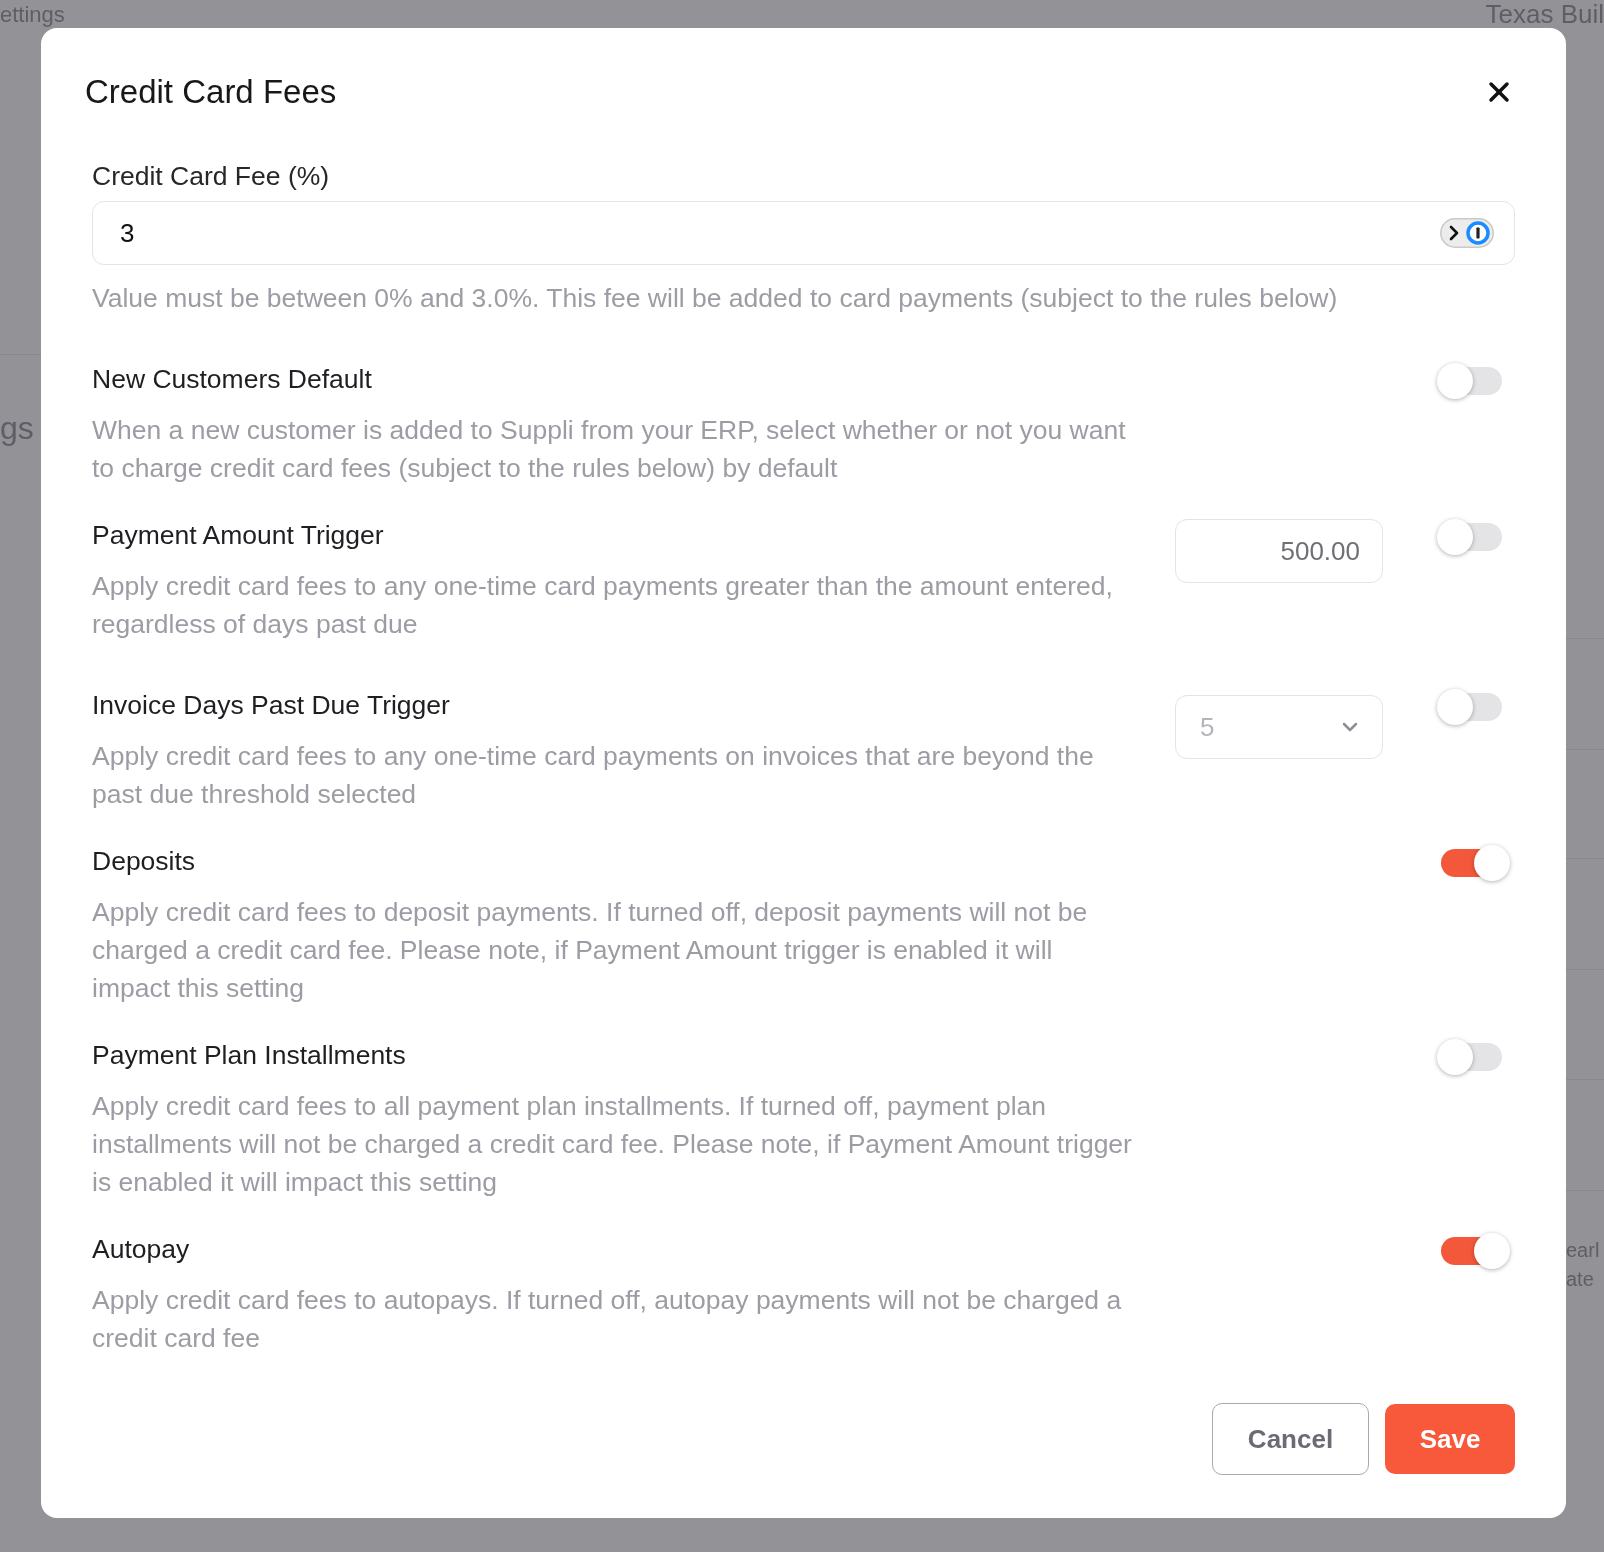 The height and width of the screenshot is (1552, 1604). What do you see at coordinates (603, 605) in the screenshot?
I see `setting-description: Apply credit card fees to any one-time card payments greater than the amount entered, regardless of days past due` at bounding box center [603, 605].